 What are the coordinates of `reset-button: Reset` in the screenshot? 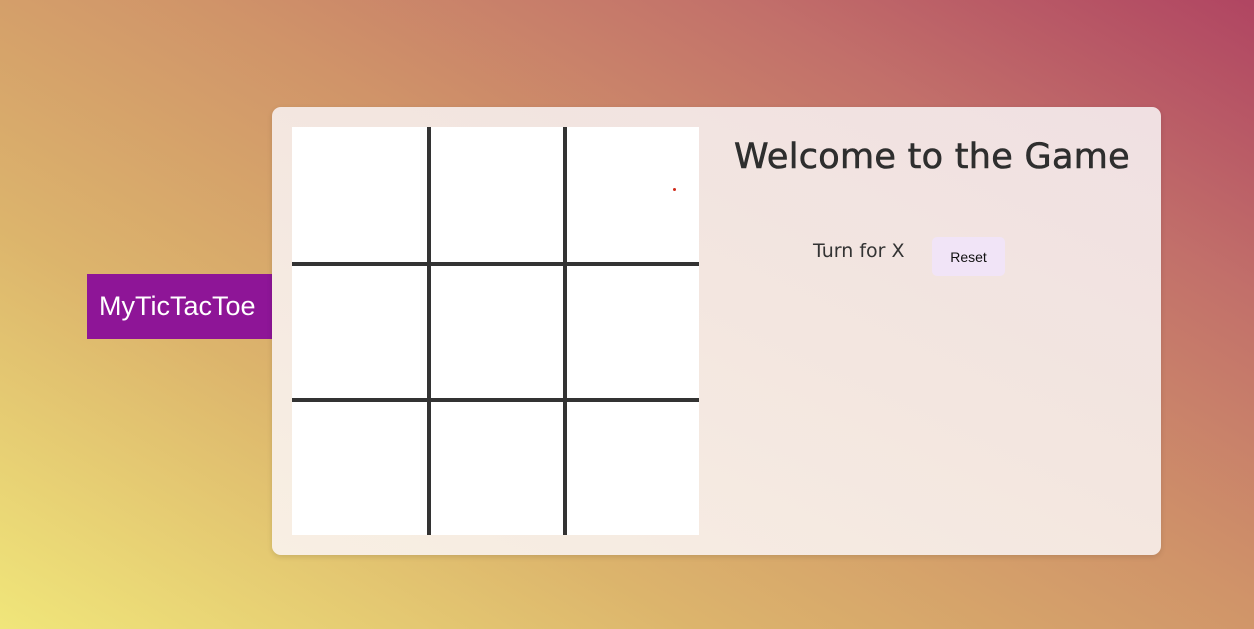 It's located at (968, 256).